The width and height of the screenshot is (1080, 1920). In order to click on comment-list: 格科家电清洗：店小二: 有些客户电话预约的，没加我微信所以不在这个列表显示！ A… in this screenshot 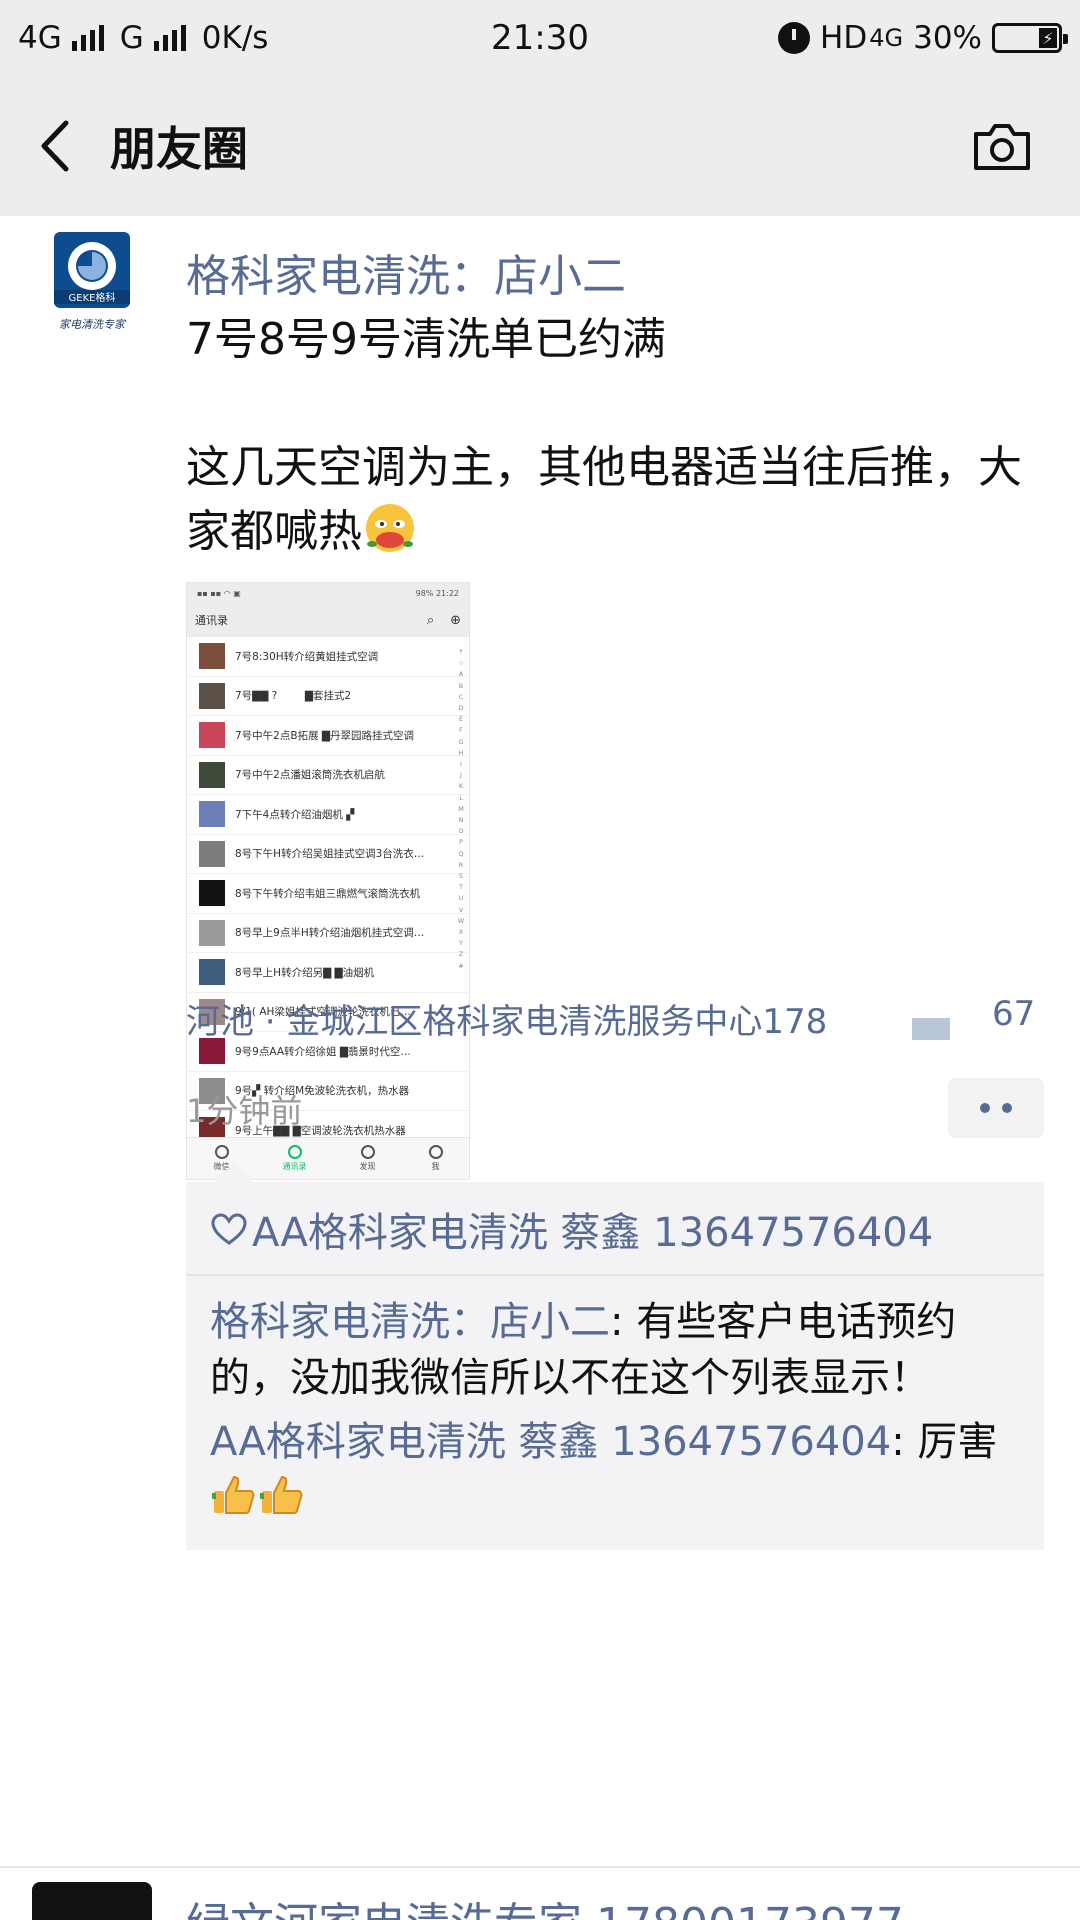, I will do `click(615, 1413)`.